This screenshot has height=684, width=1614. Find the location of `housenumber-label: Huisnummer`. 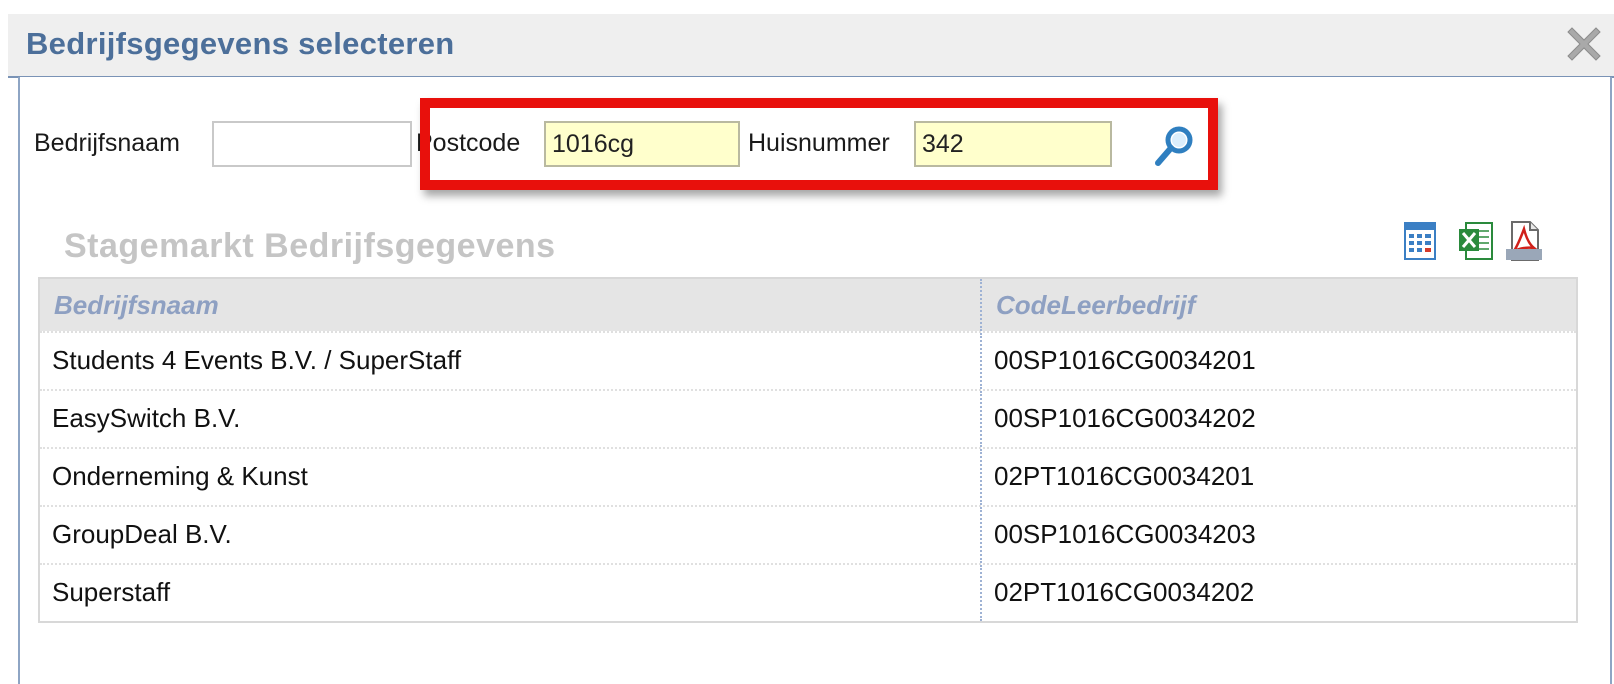

housenumber-label: Huisnummer is located at coordinates (819, 143).